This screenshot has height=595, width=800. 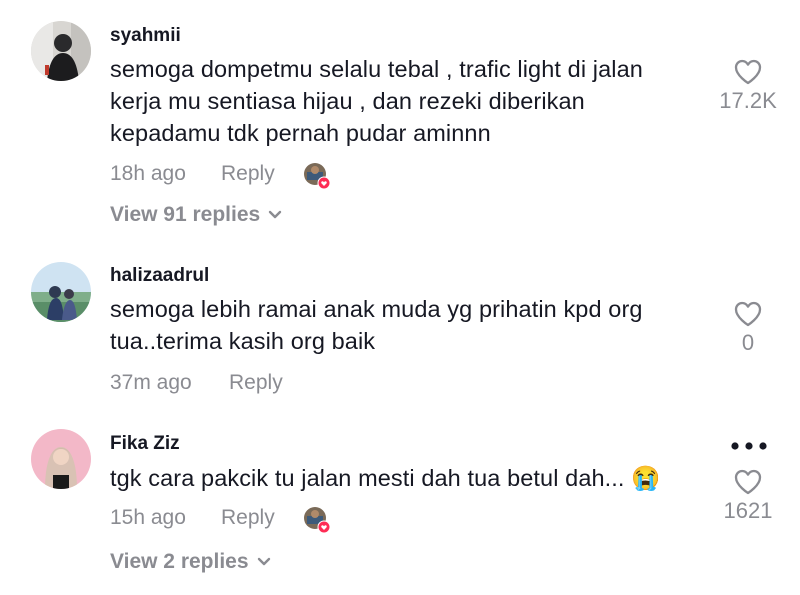 What do you see at coordinates (179, 561) in the screenshot?
I see `view-replies-label: View 2 replies` at bounding box center [179, 561].